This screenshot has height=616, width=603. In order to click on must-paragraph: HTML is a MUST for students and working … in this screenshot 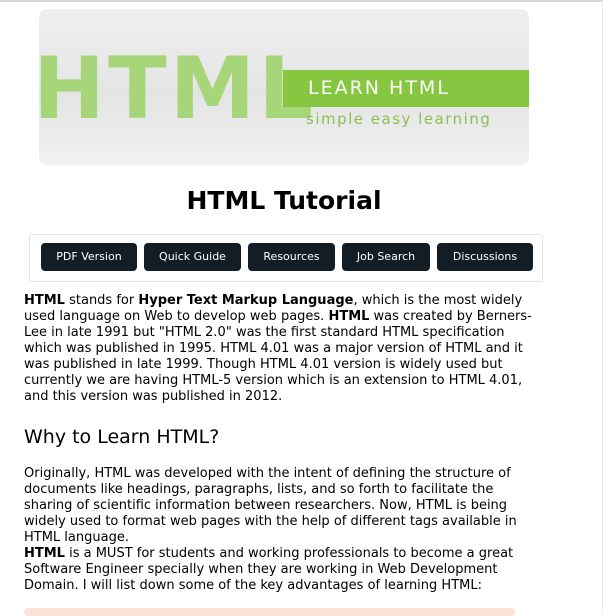, I will do `click(284, 570)`.